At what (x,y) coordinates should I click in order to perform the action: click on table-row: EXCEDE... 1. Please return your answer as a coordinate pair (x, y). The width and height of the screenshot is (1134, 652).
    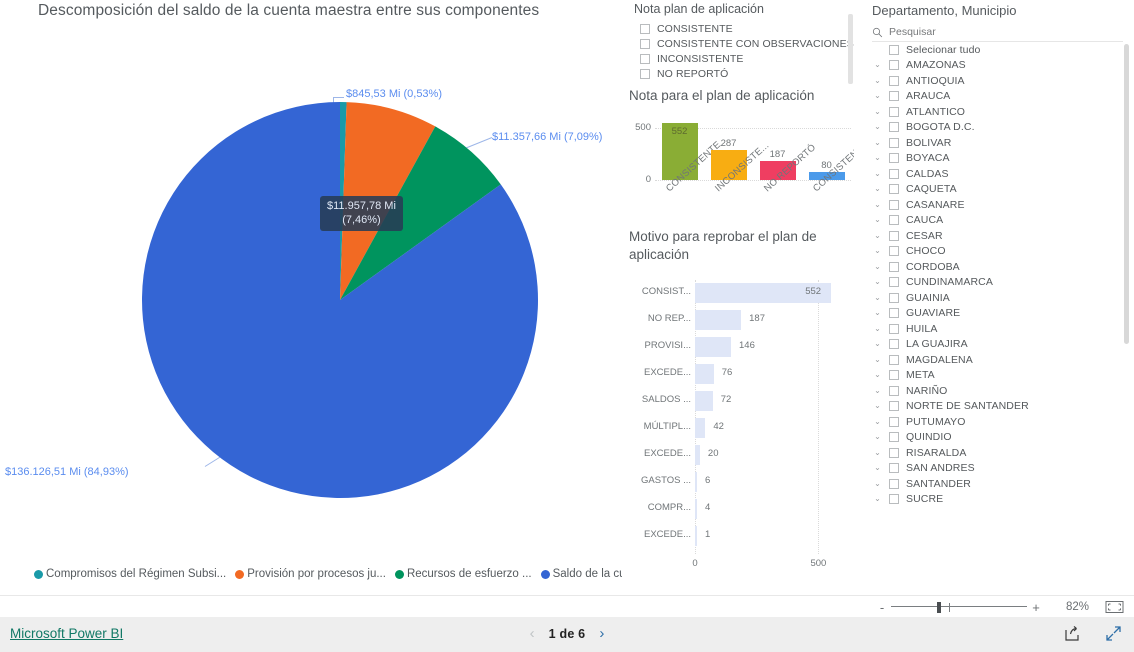
    Looking at the image, I should click on (740, 536).